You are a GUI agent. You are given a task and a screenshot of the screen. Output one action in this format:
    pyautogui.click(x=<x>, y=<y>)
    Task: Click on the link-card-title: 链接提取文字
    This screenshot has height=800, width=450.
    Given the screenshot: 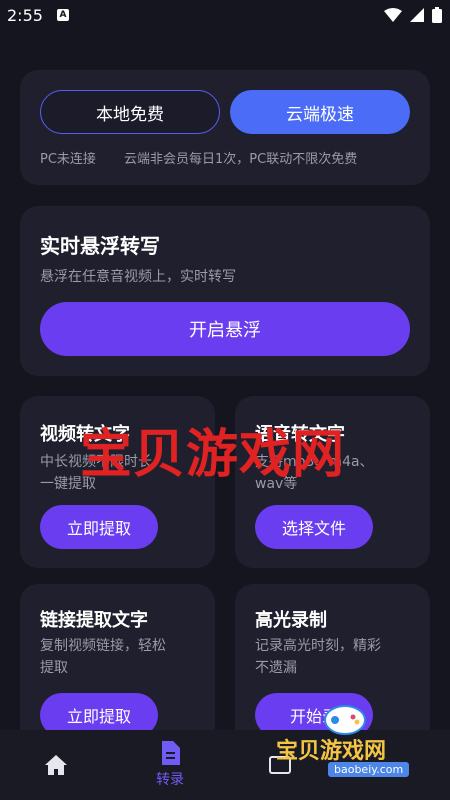 What is the action you would take?
    pyautogui.click(x=94, y=620)
    